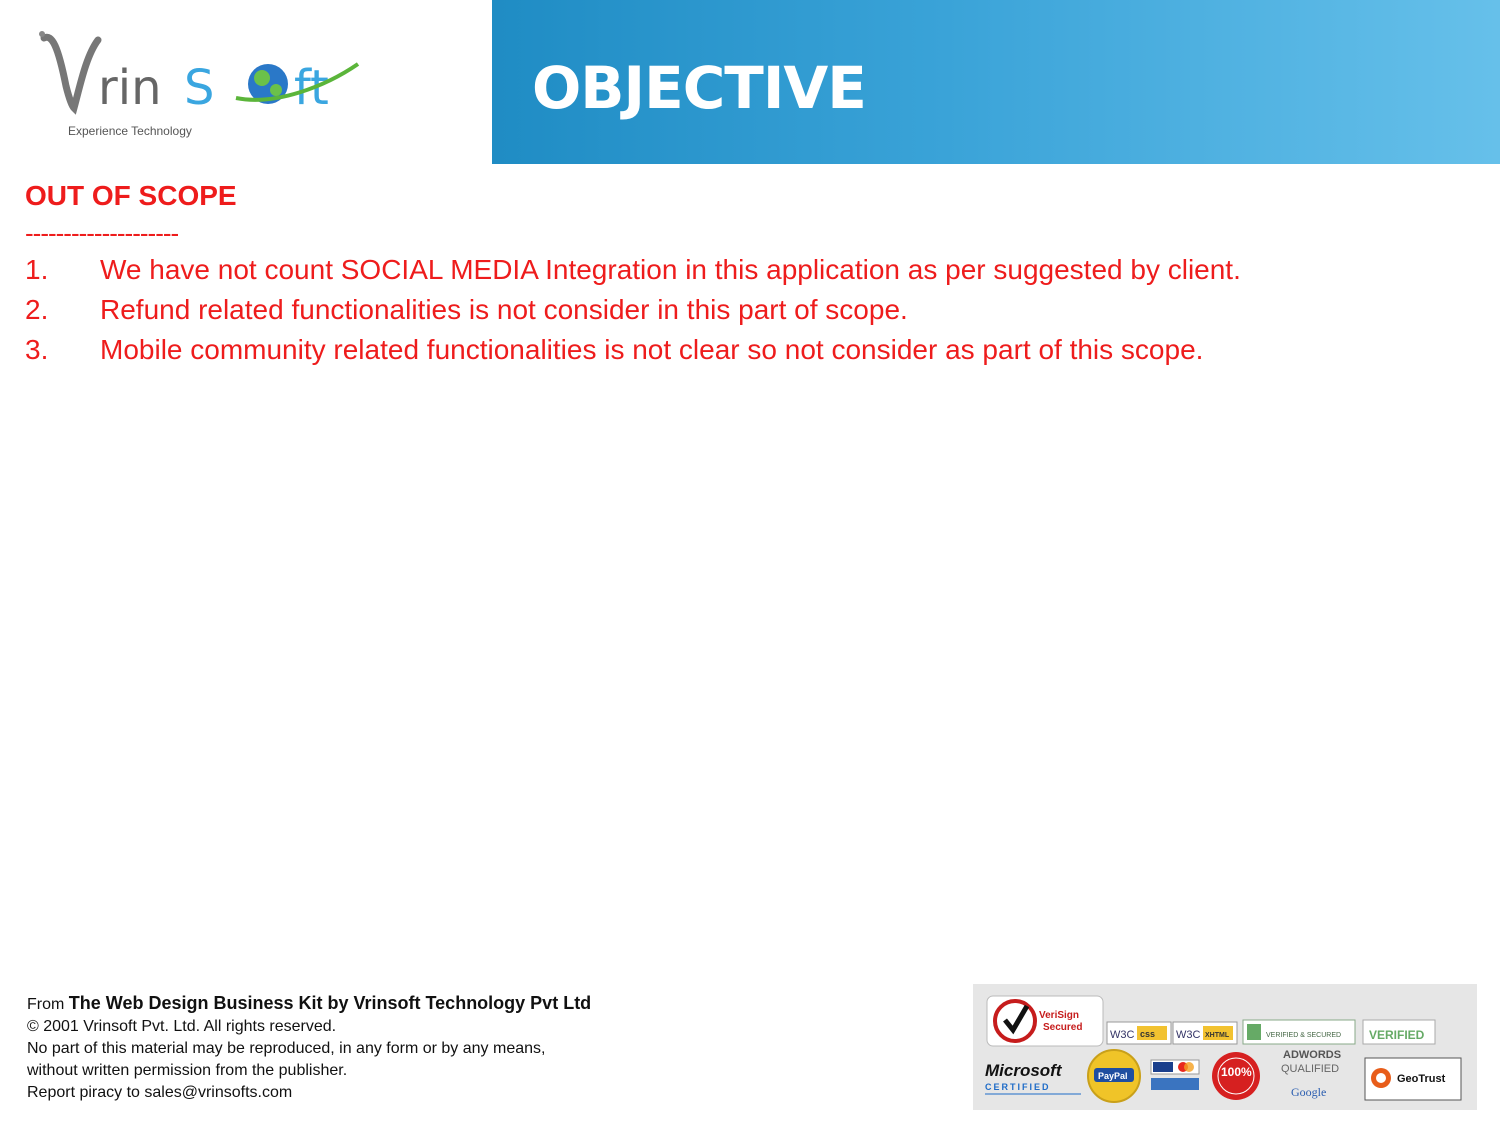 The height and width of the screenshot is (1125, 1500). What do you see at coordinates (1303, 1035) in the screenshot?
I see `svg-text: VERIFIED & SECURED` at bounding box center [1303, 1035].